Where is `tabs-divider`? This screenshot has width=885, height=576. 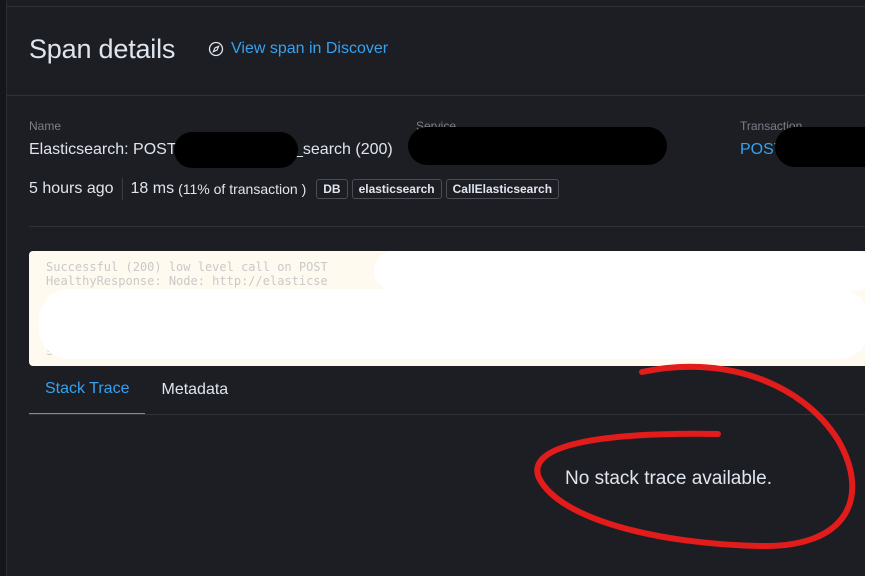
tabs-divider is located at coordinates (447, 414).